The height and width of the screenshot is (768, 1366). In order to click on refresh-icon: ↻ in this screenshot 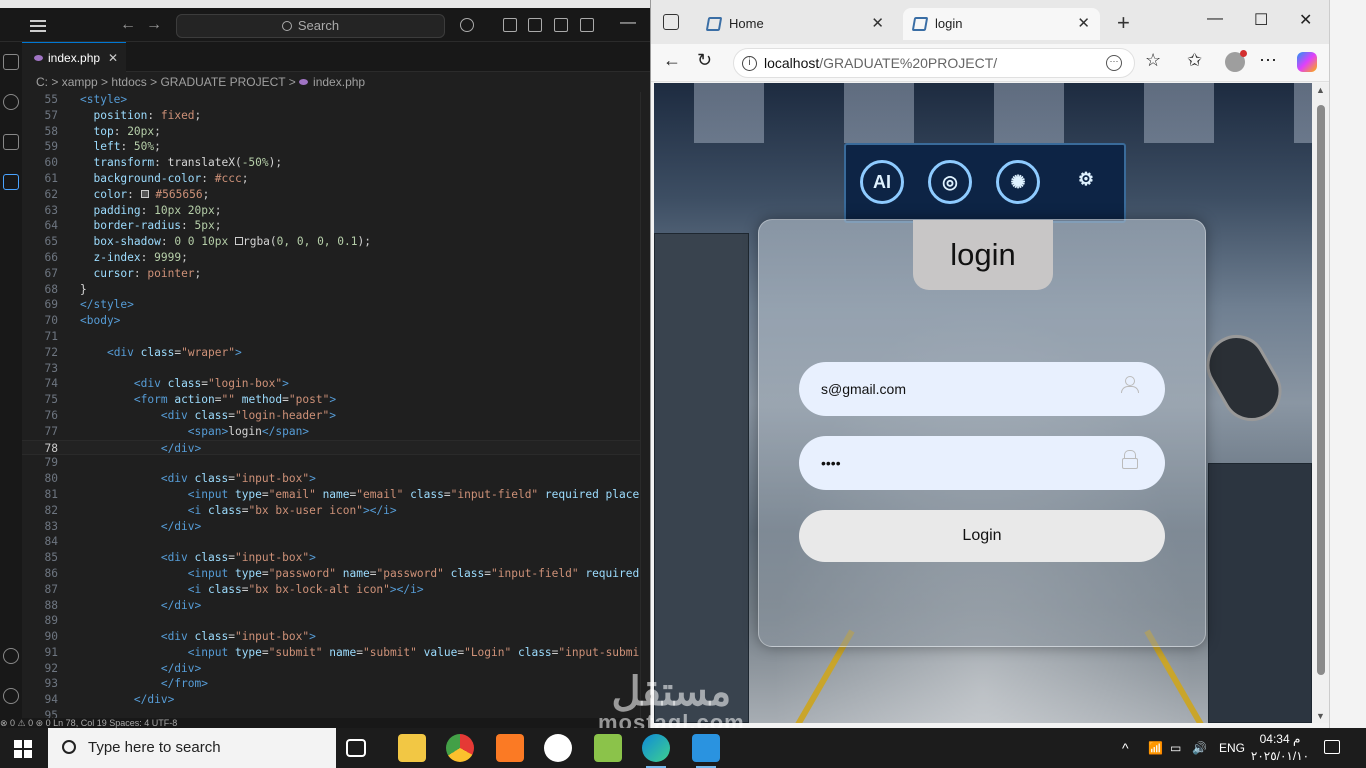, I will do `click(704, 60)`.